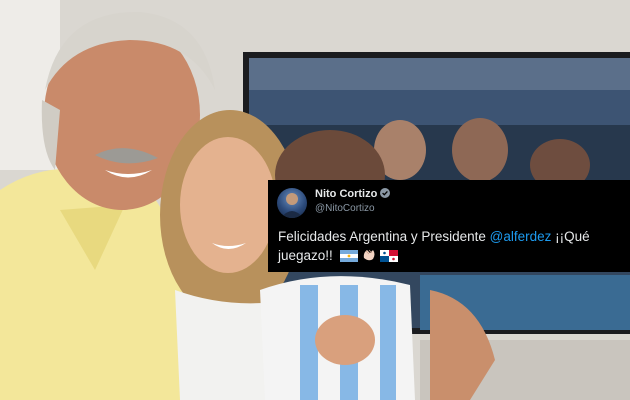 The width and height of the screenshot is (630, 400). Describe the element at coordinates (292, 203) in the screenshot. I see `profile-avatar` at that location.